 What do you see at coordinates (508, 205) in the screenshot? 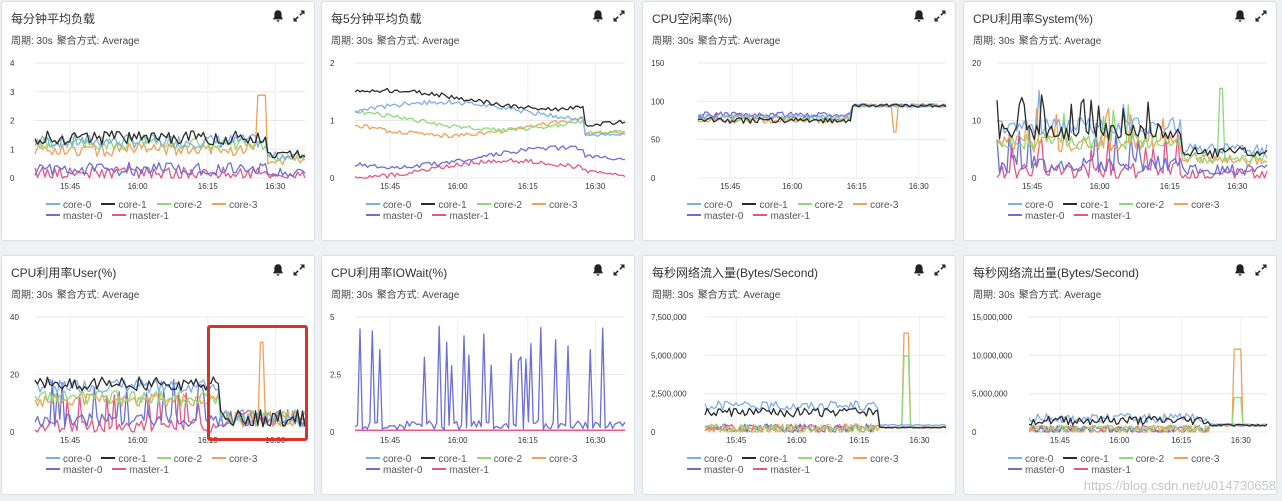
I see `legend-label: core-2` at bounding box center [508, 205].